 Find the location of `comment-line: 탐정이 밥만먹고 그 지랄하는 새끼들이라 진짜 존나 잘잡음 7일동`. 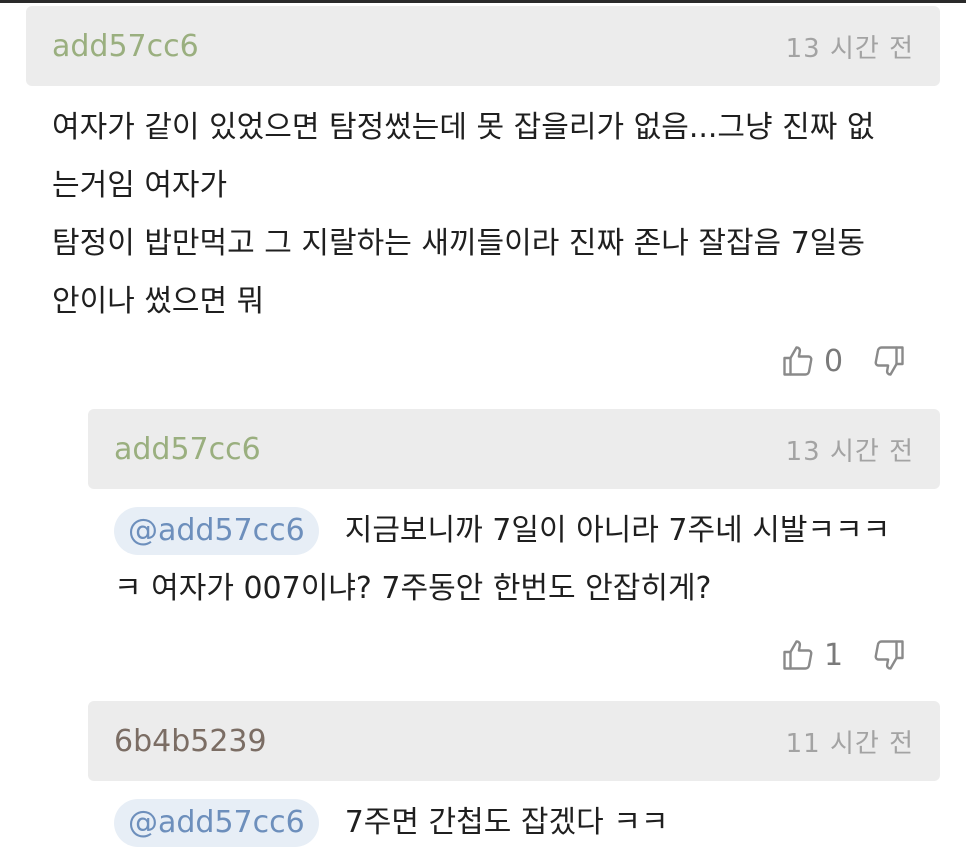

comment-line: 탐정이 밥만먹고 그 지랄하는 새끼들이라 진짜 존나 잘잡음 7일동 is located at coordinates (458, 243).